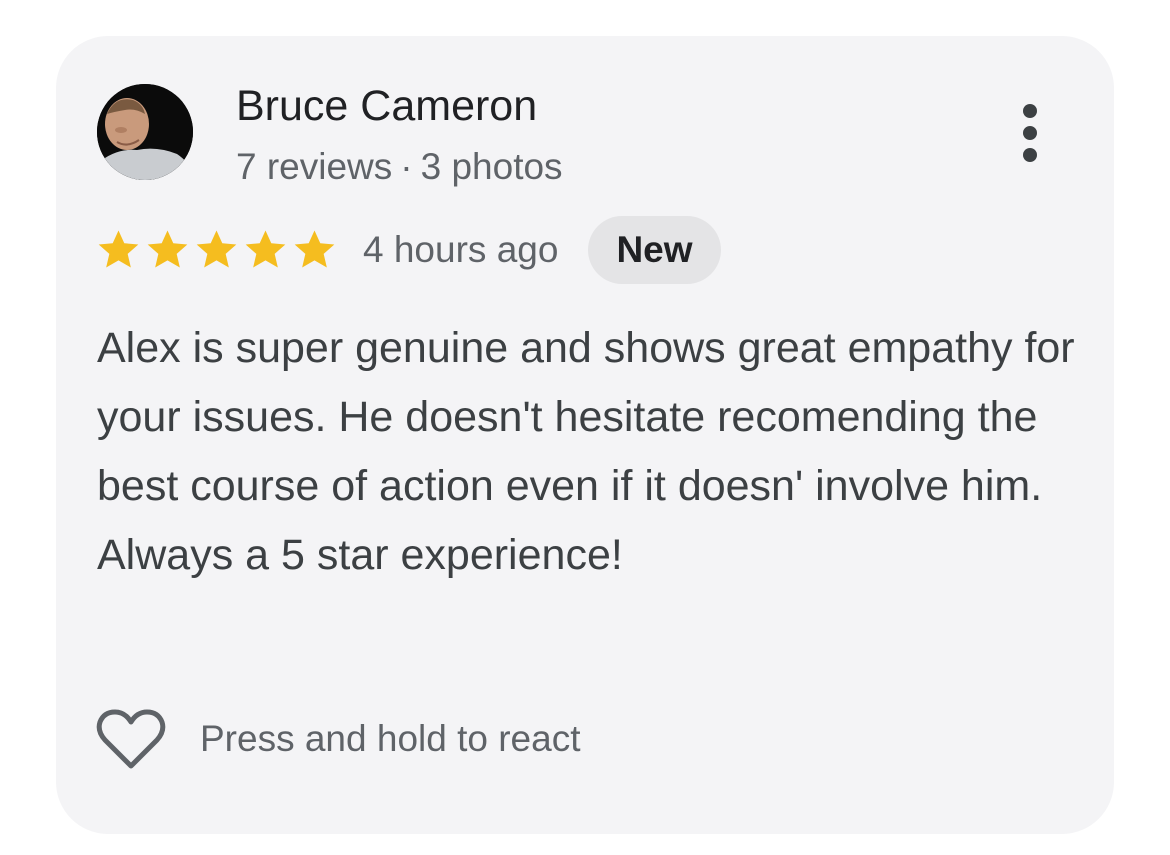 The height and width of the screenshot is (855, 1170). What do you see at coordinates (461, 249) in the screenshot?
I see `review-time: 4 hours ago` at bounding box center [461, 249].